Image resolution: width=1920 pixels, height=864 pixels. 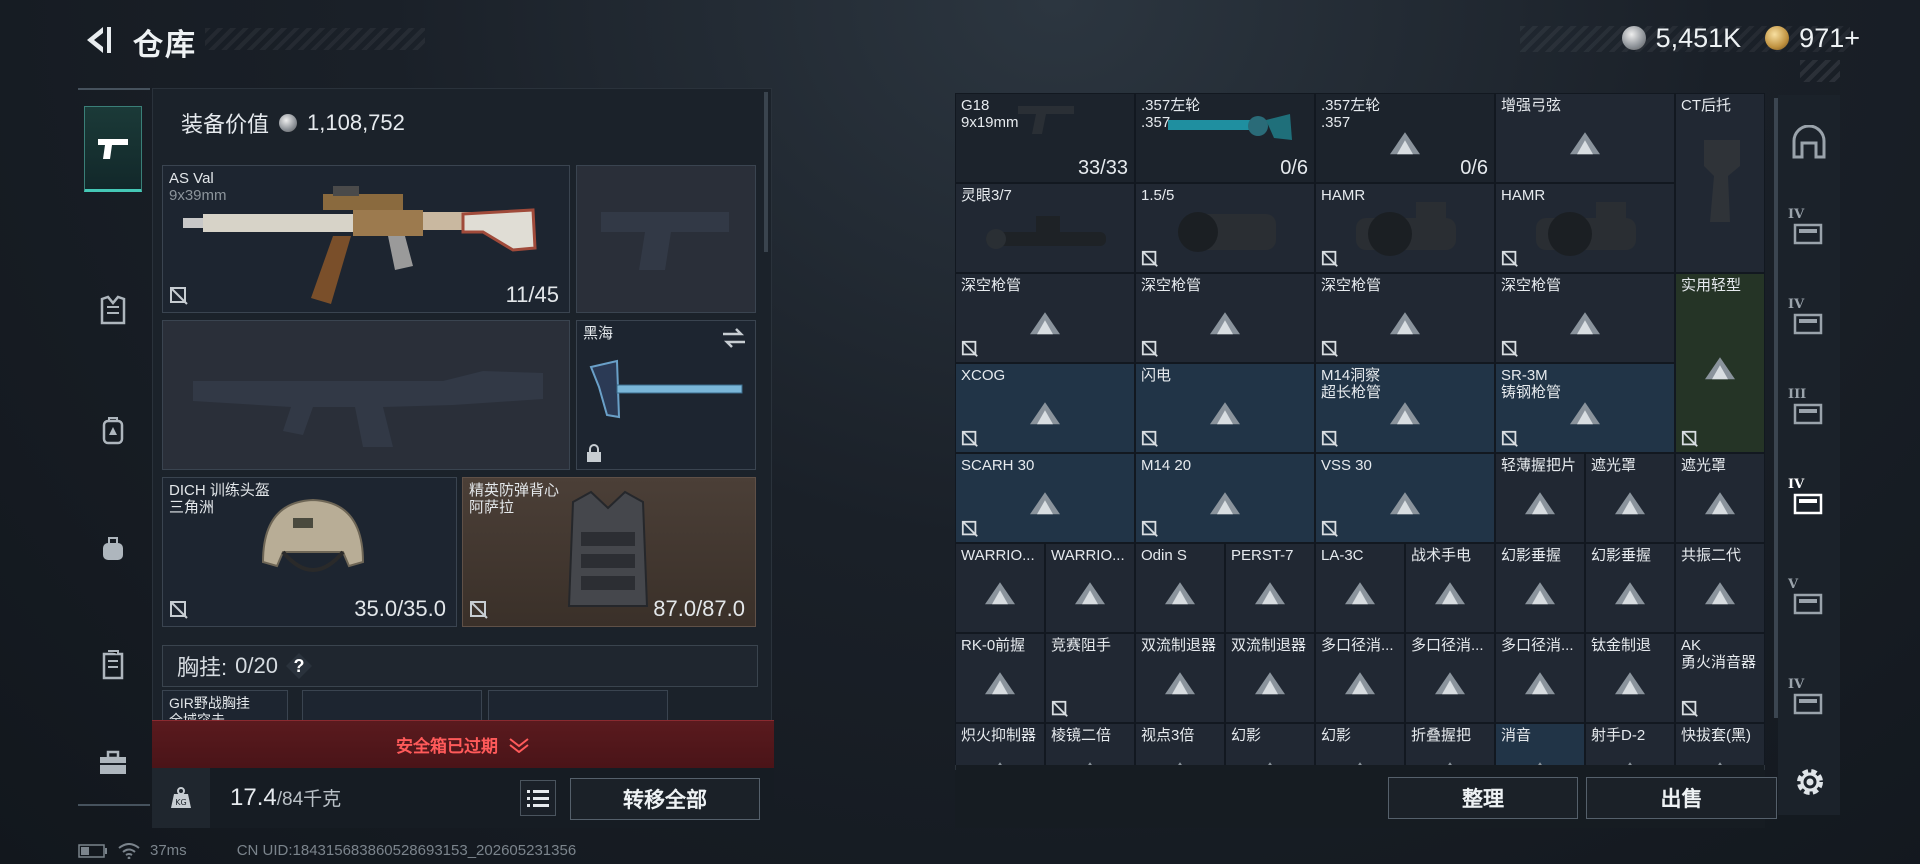 I want to click on storage-item: Odin S, so click(x=1180, y=588).